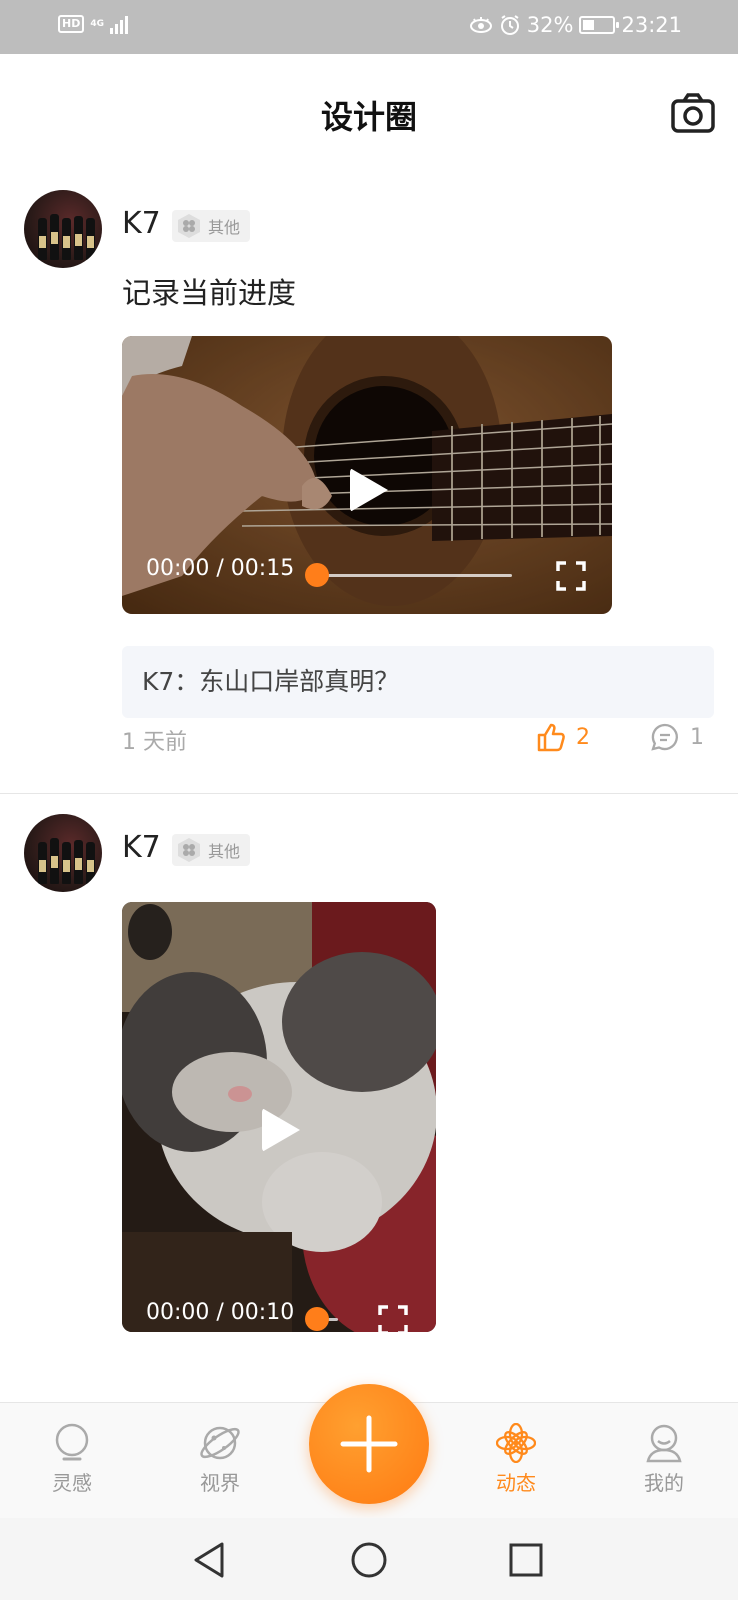  Describe the element at coordinates (575, 25) in the screenshot. I see `status-right: 32% 23:21` at that location.